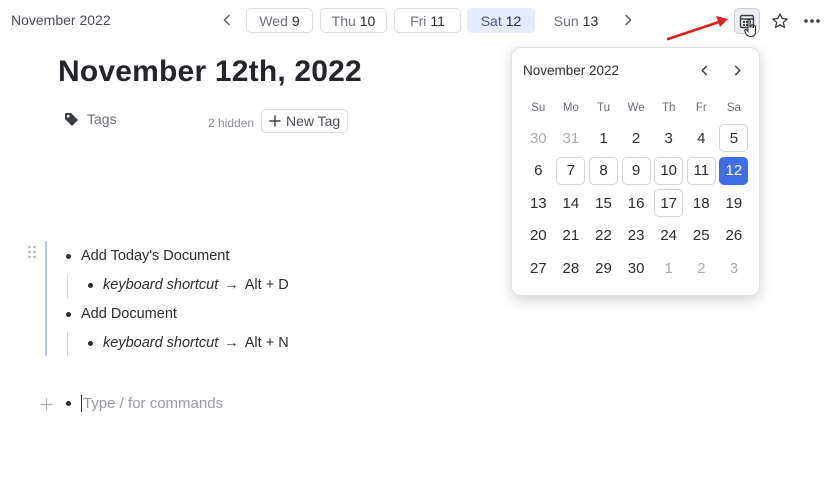 This screenshot has height=482, width=825. Describe the element at coordinates (538, 203) in the screenshot. I see `calendar-day: 13` at that location.